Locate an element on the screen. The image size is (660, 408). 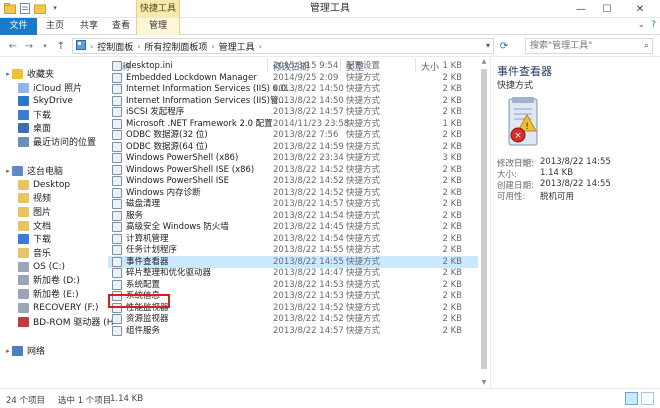
file-row: 计算机管理 2013/8/22 14:54 快捷方式 2 KB is located at coordinates (293, 239).